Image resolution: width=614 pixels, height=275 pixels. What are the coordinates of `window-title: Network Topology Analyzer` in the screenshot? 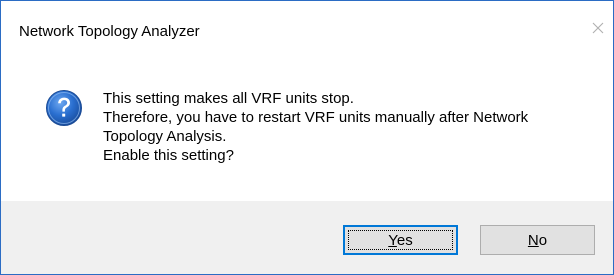 It's located at (109, 31).